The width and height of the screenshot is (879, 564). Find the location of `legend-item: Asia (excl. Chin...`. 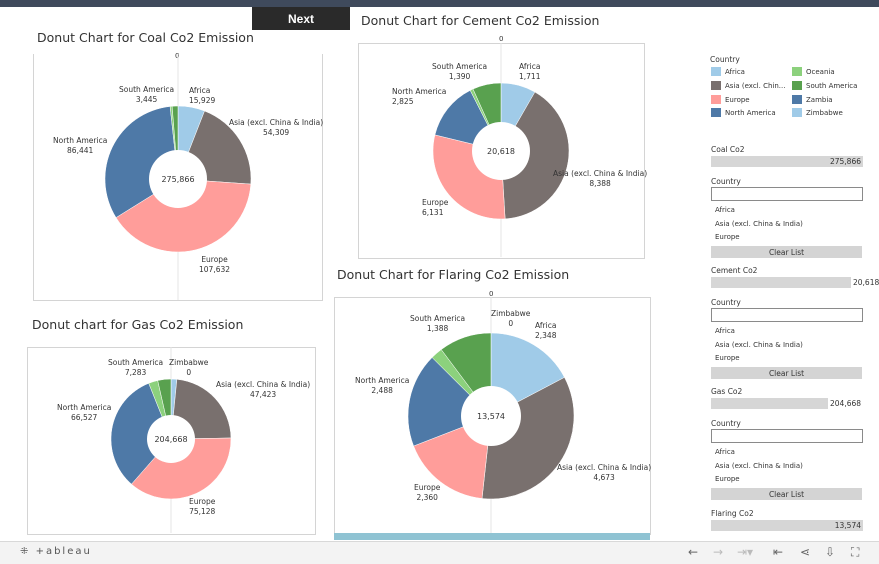

legend-item: Asia (excl. Chin... is located at coordinates (748, 85).